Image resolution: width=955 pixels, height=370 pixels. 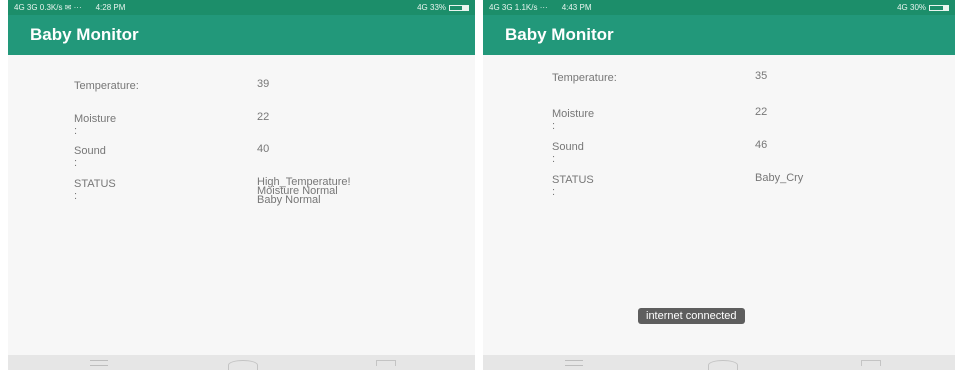 I want to click on temperature-value: 39, so click(x=263, y=84).